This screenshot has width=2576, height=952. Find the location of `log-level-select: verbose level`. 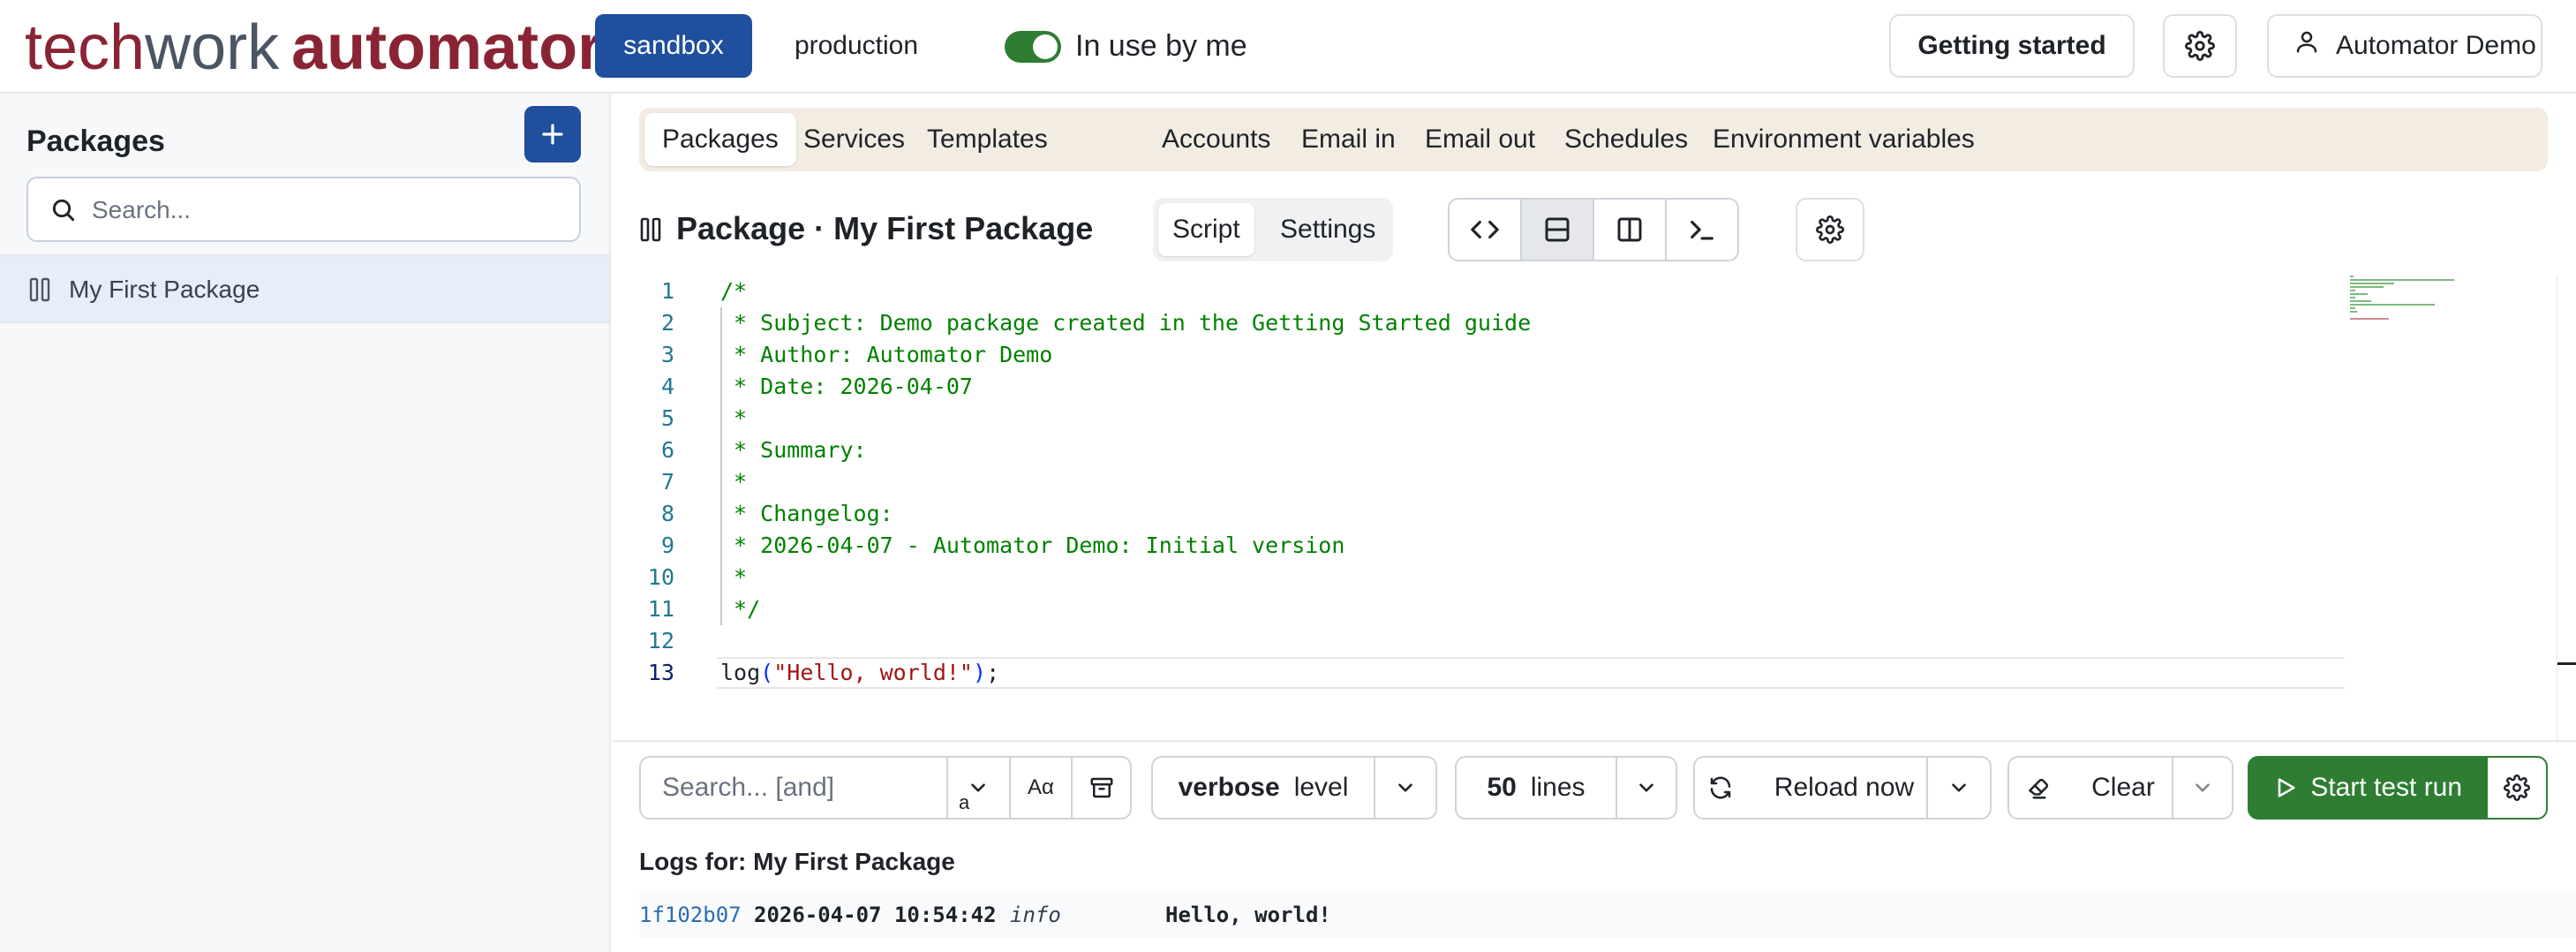

log-level-select: verbose level is located at coordinates (1294, 788).